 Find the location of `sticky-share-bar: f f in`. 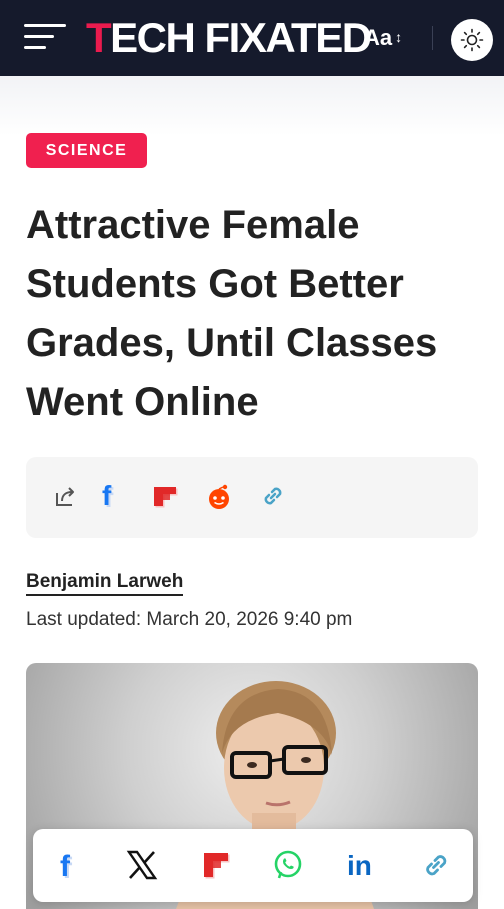

sticky-share-bar: f f in is located at coordinates (253, 865).